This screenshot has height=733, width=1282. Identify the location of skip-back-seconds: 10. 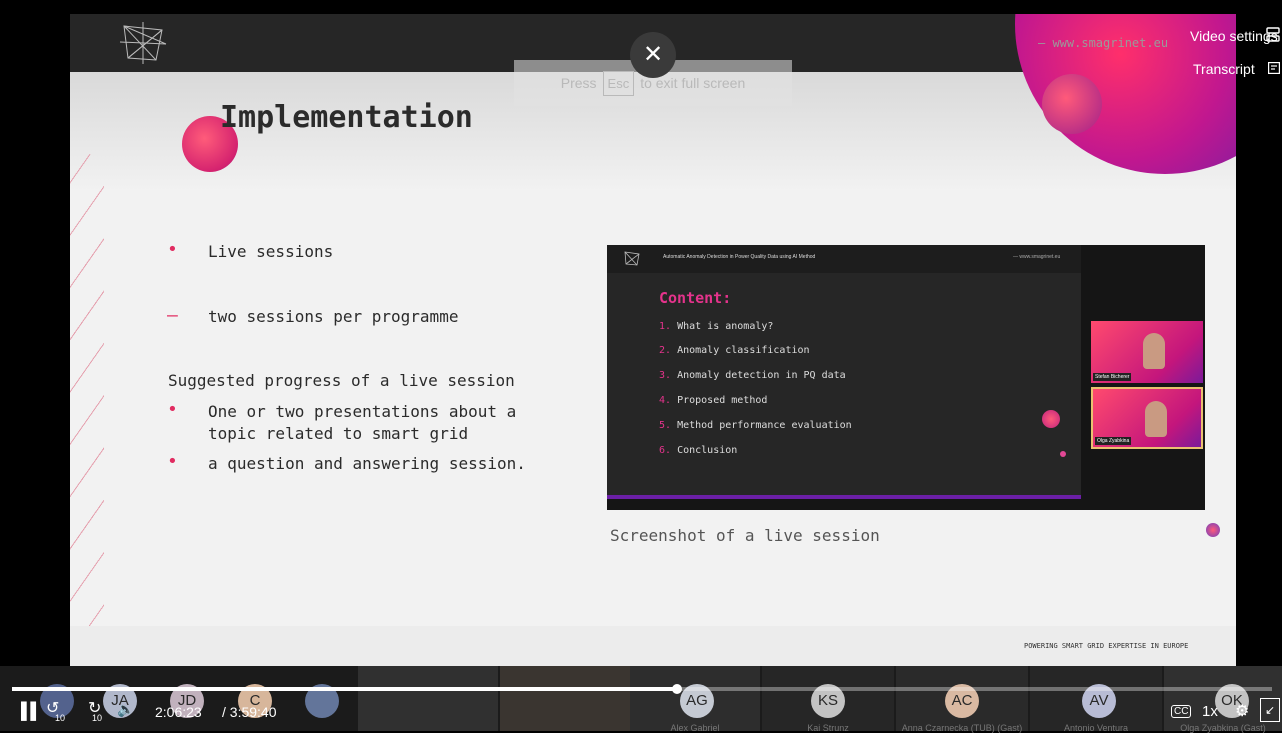
(60, 718).